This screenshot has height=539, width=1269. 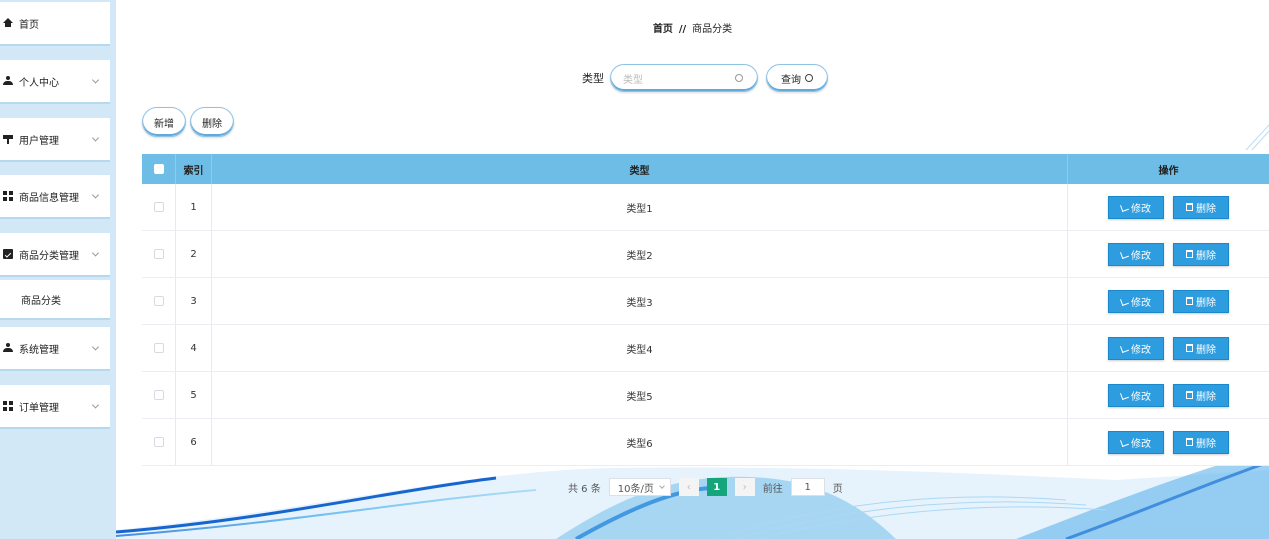 I want to click on current-page: 1, so click(x=716, y=487).